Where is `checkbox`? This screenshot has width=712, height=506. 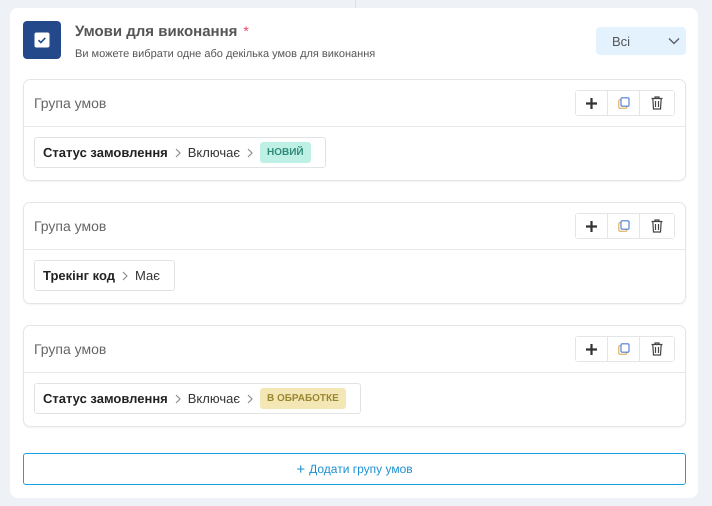
checkbox is located at coordinates (42, 40).